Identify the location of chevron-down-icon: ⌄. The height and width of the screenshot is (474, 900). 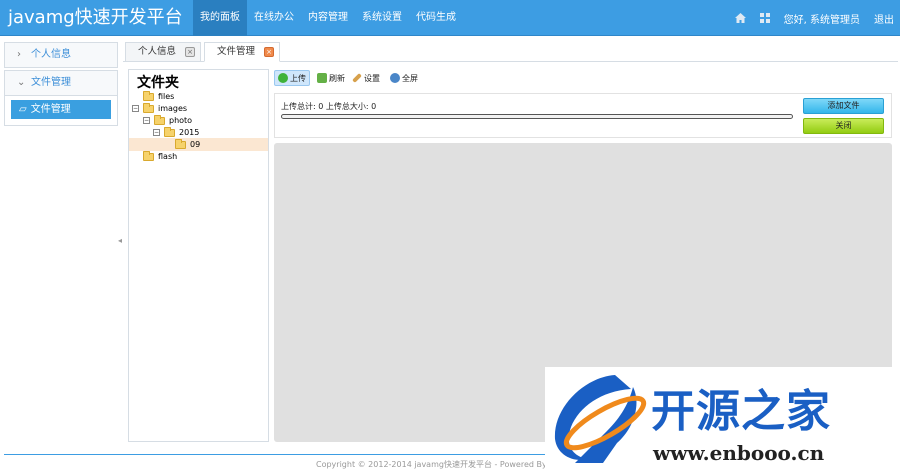
(21, 82).